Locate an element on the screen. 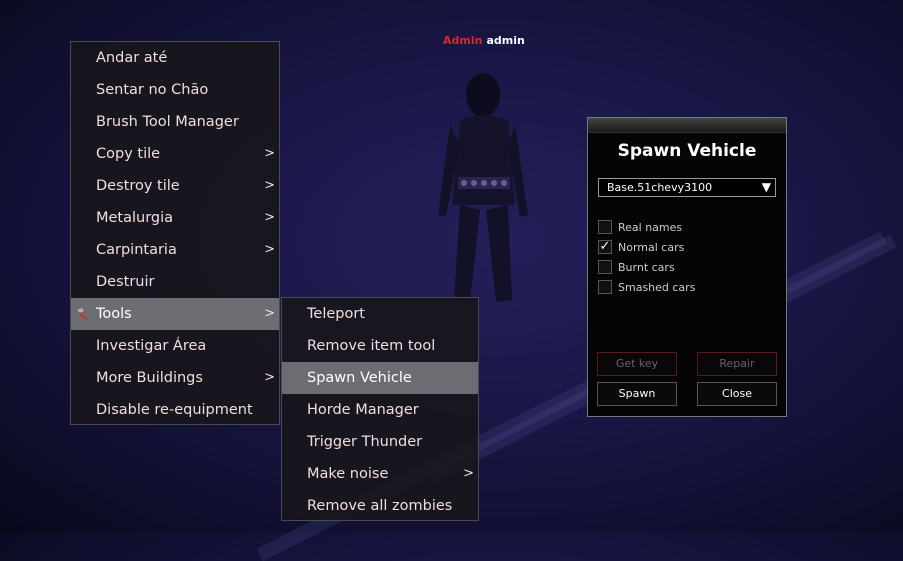 The height and width of the screenshot is (561, 903). menu-item-label: More Buildings is located at coordinates (149, 378).